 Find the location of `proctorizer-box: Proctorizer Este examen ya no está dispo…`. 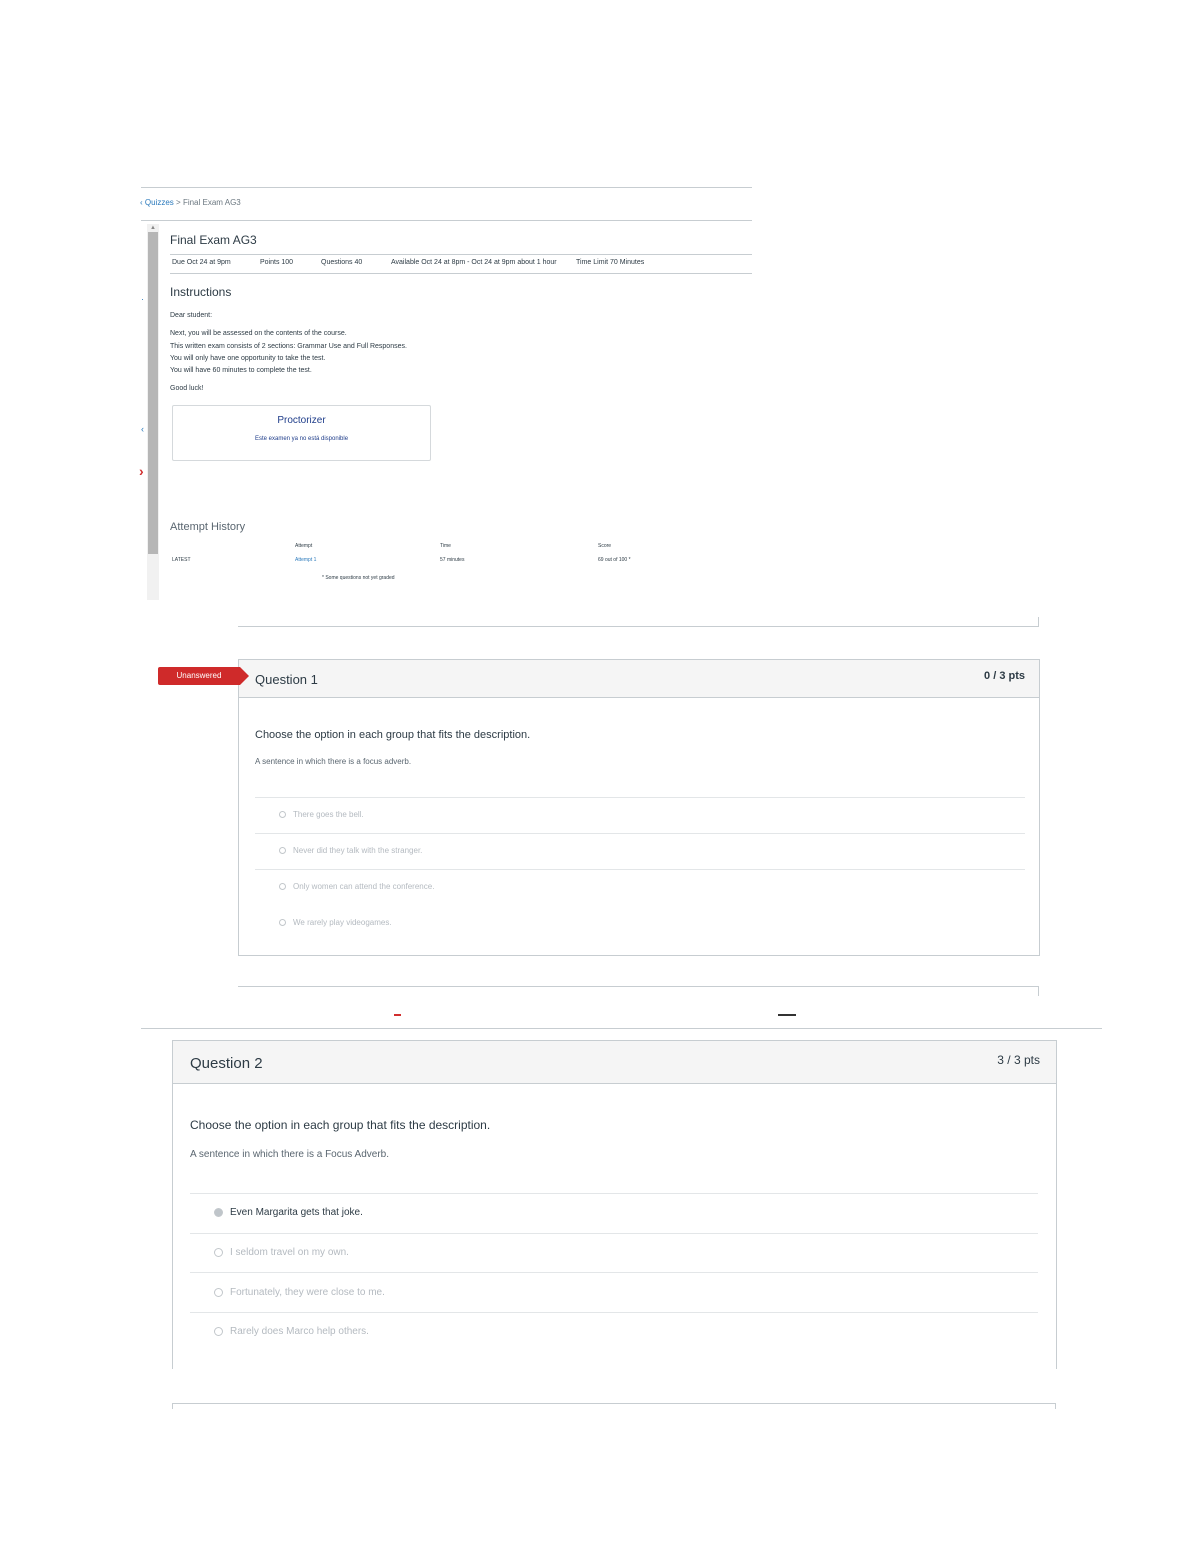

proctorizer-box: Proctorizer Este examen ya no está dispo… is located at coordinates (301, 433).